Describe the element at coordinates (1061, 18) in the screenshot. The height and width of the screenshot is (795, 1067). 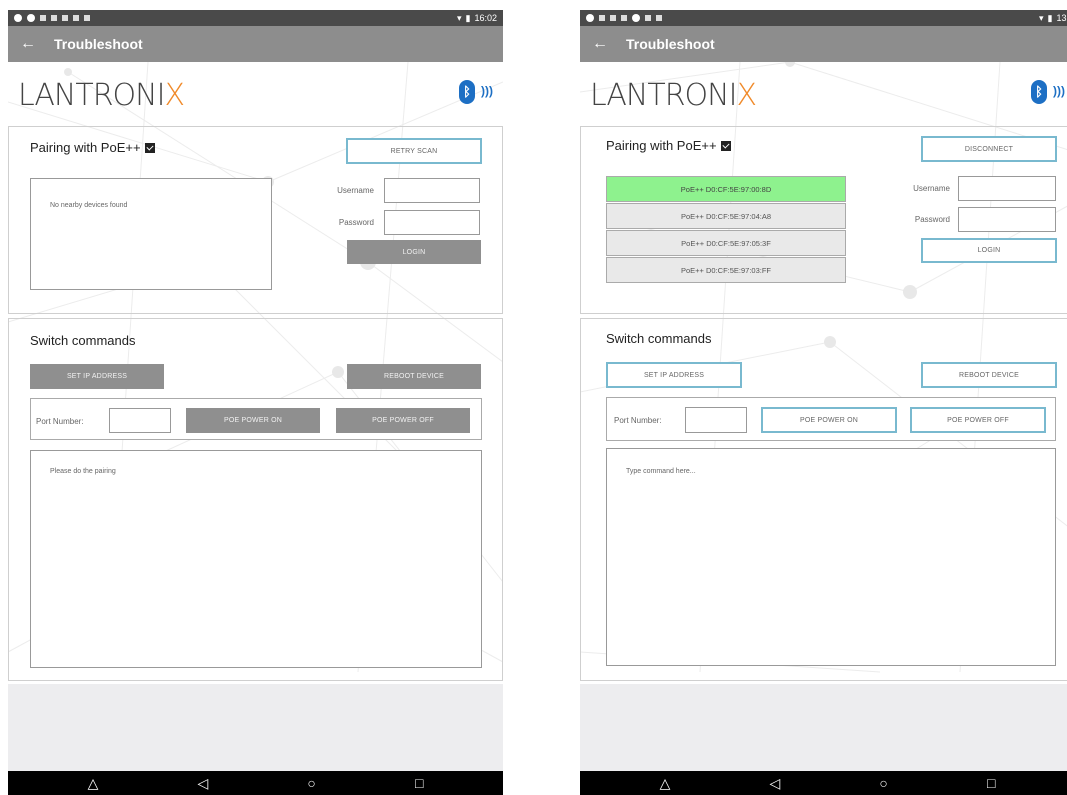
I see `status-time: 13:` at that location.